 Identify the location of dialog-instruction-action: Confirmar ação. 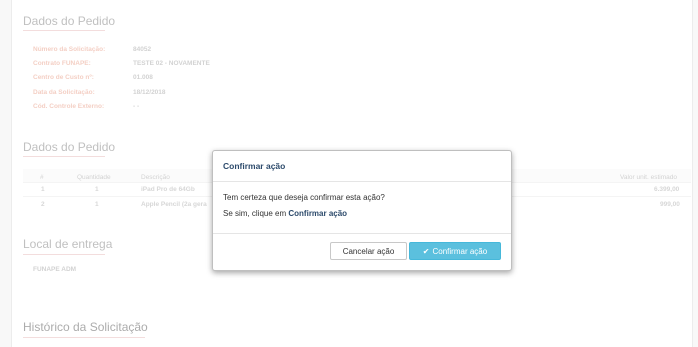
(318, 213).